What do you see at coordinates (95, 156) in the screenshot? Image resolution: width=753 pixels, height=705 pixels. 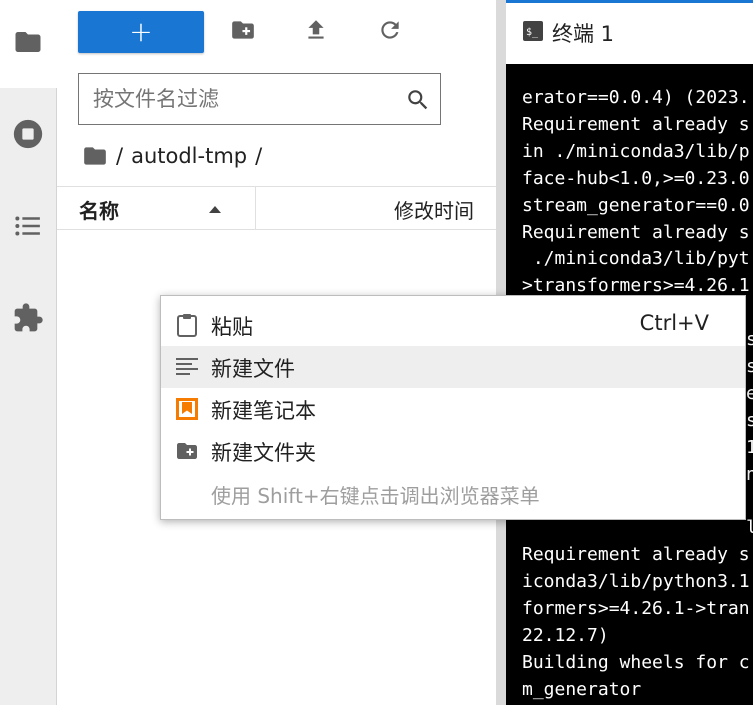 I see `home-folder-icon` at bounding box center [95, 156].